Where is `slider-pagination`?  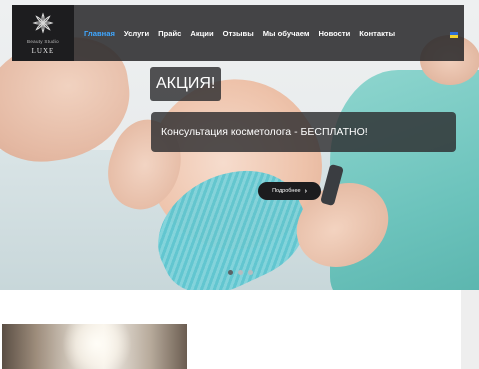 slider-pagination is located at coordinates (240, 272).